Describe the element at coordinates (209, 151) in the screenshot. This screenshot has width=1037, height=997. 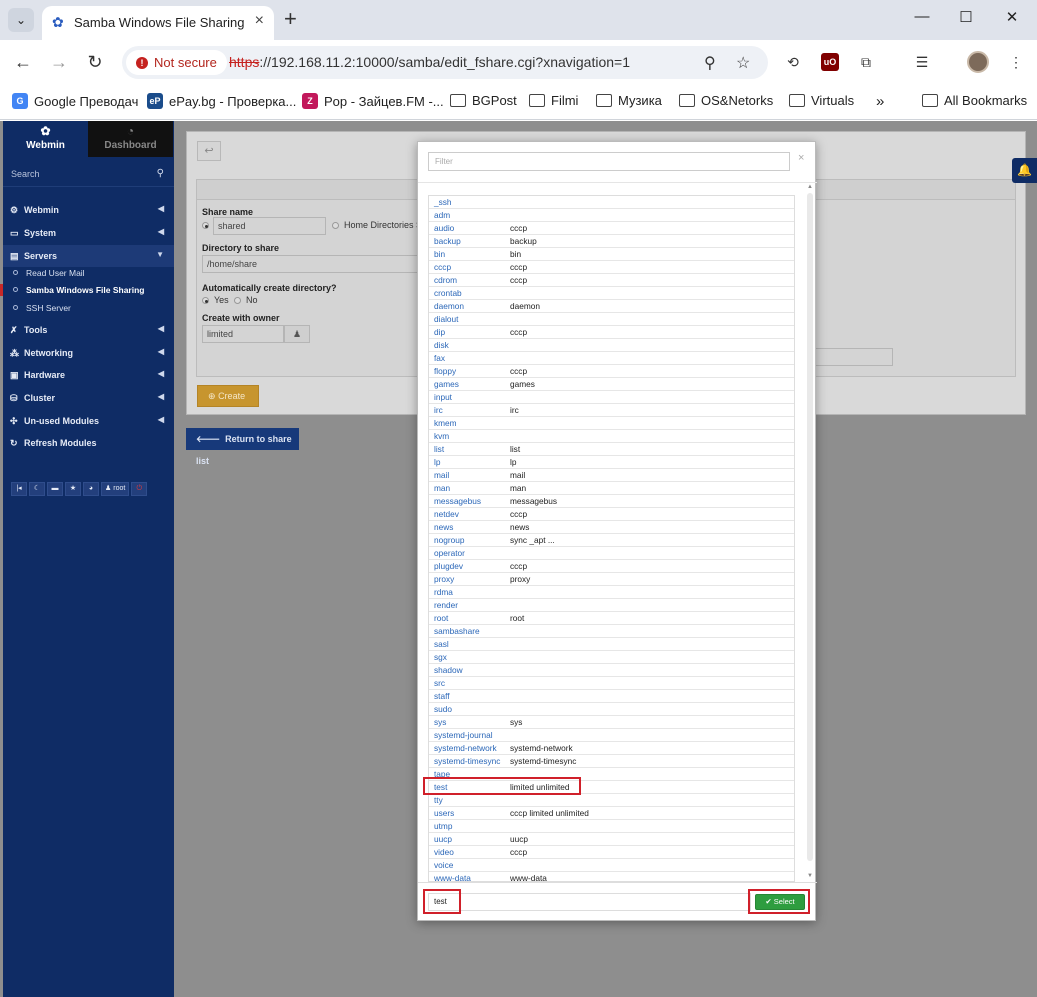
I see `back-button: ↩` at that location.